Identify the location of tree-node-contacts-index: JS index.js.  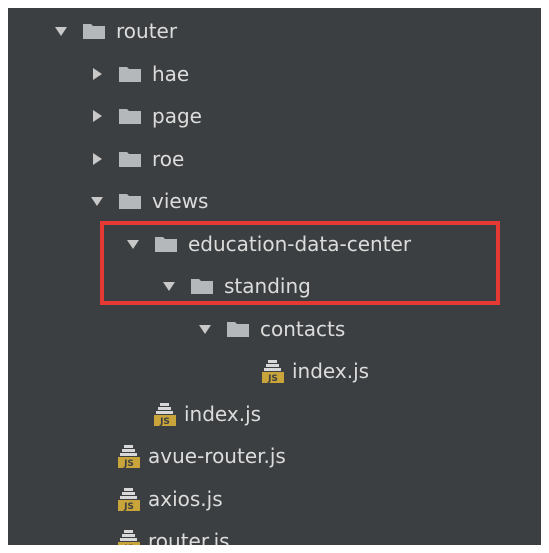
(315, 371).